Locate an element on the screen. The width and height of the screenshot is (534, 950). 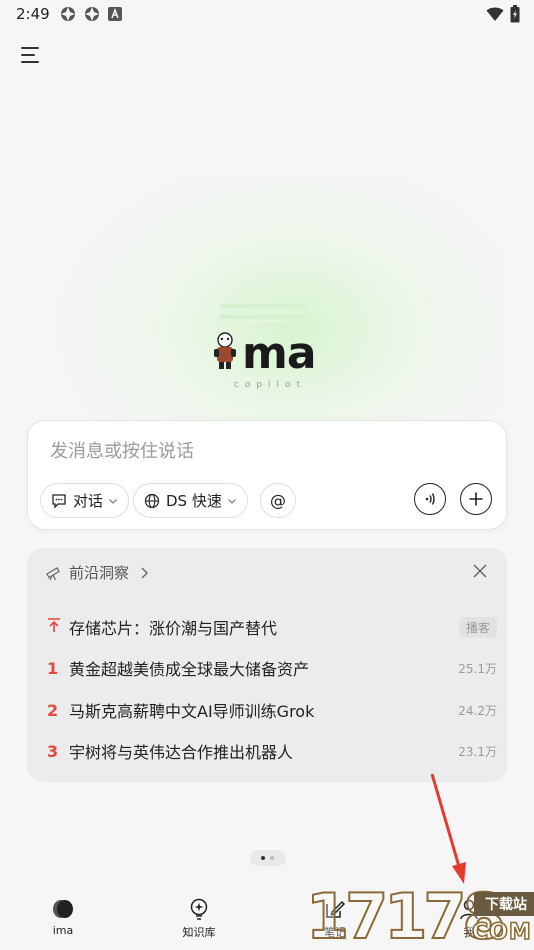
nav-notes: 笔记 is located at coordinates (335, 919).